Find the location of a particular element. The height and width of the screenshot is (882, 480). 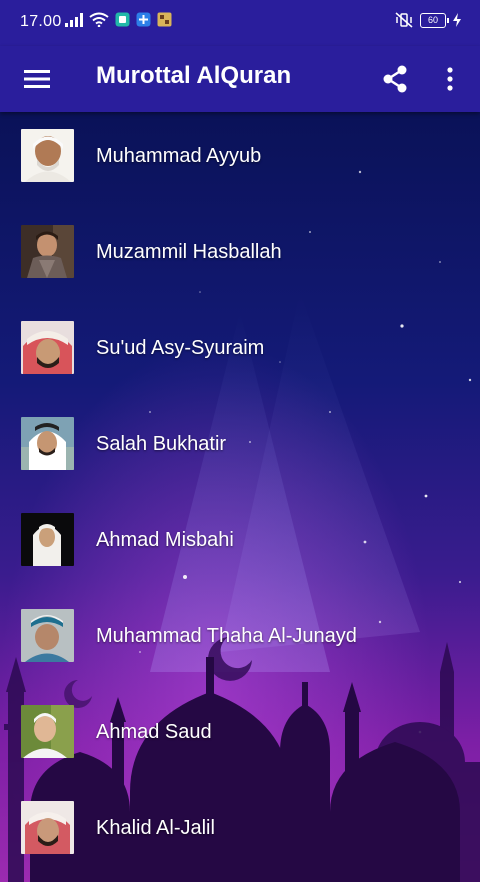

reciter-name: Su'ud Asy-Syuraim is located at coordinates (180, 348).